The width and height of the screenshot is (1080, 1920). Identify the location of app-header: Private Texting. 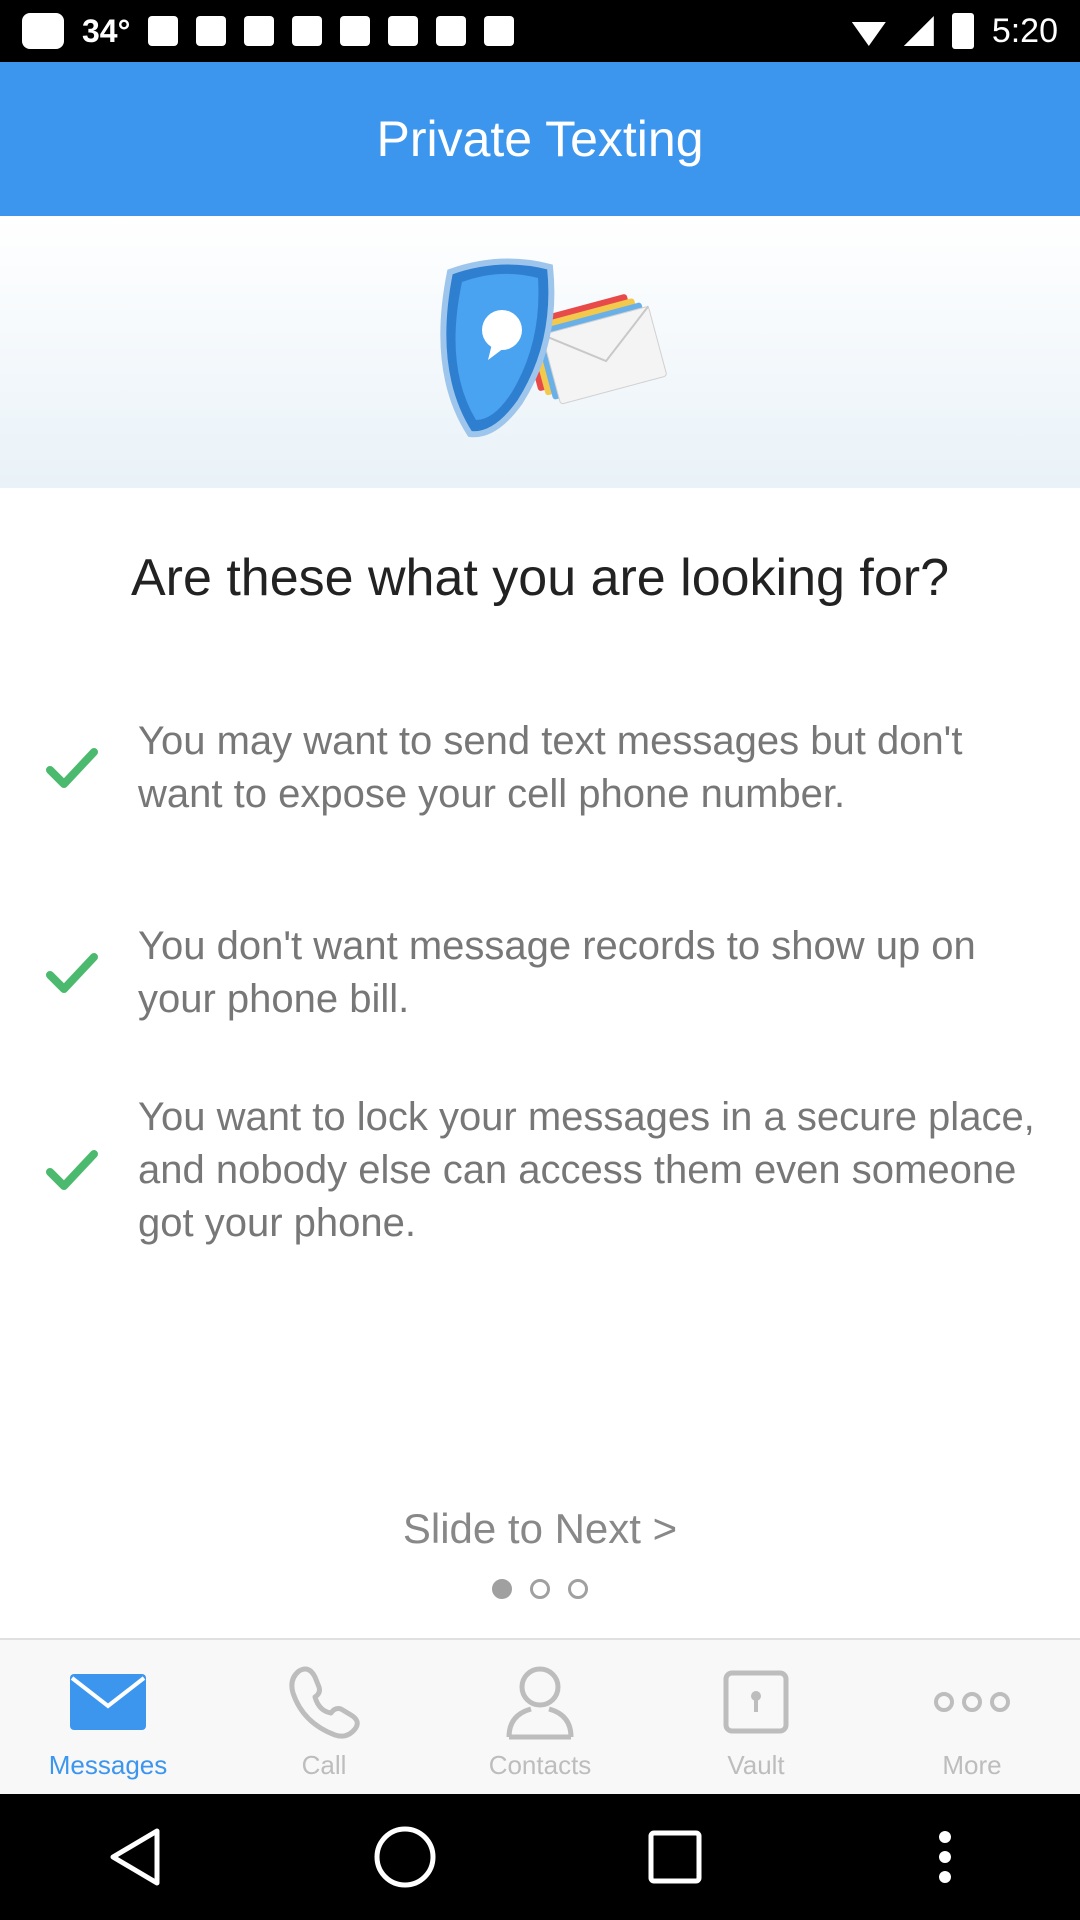
(540, 139).